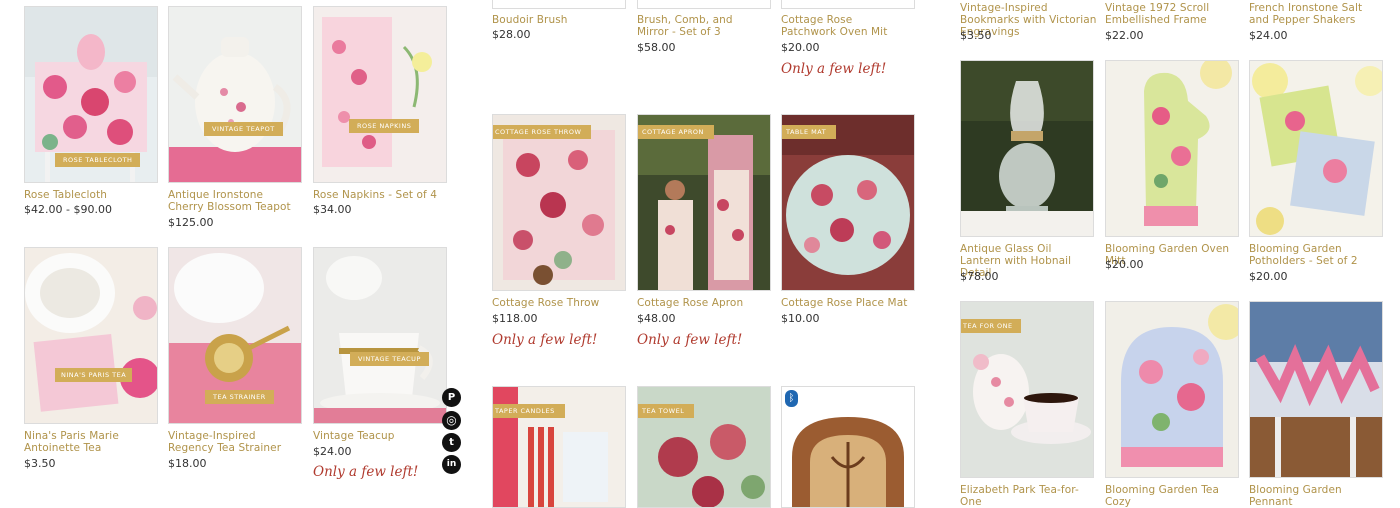 The image size is (1400, 508). I want to click on product-price-rose-tablecloth: $42.00 - $90.00, so click(68, 209).